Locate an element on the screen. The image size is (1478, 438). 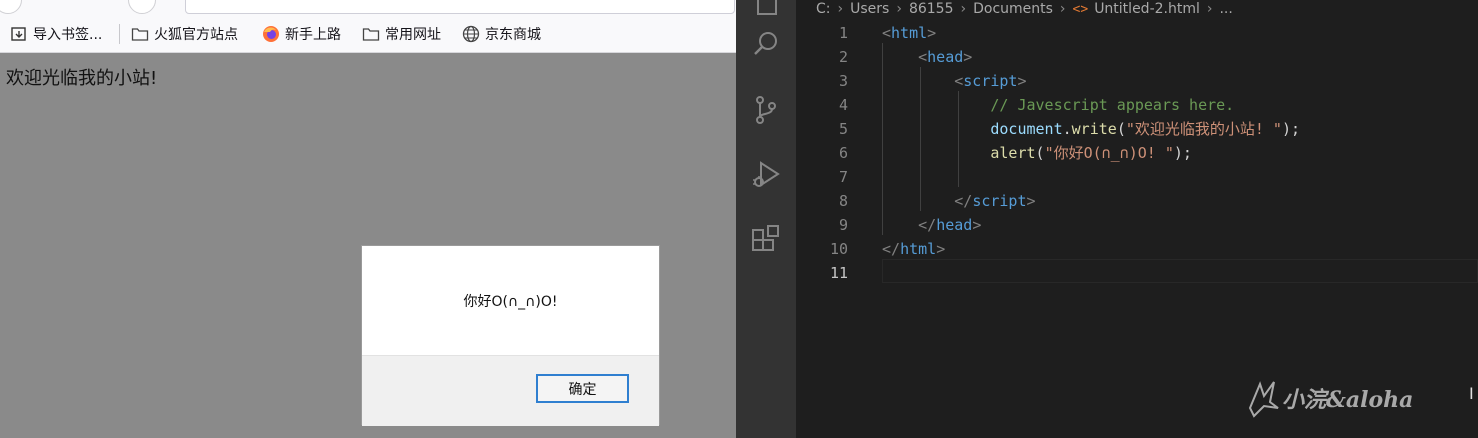
bookmark-getting-started: 新手上路 is located at coordinates (301, 34).